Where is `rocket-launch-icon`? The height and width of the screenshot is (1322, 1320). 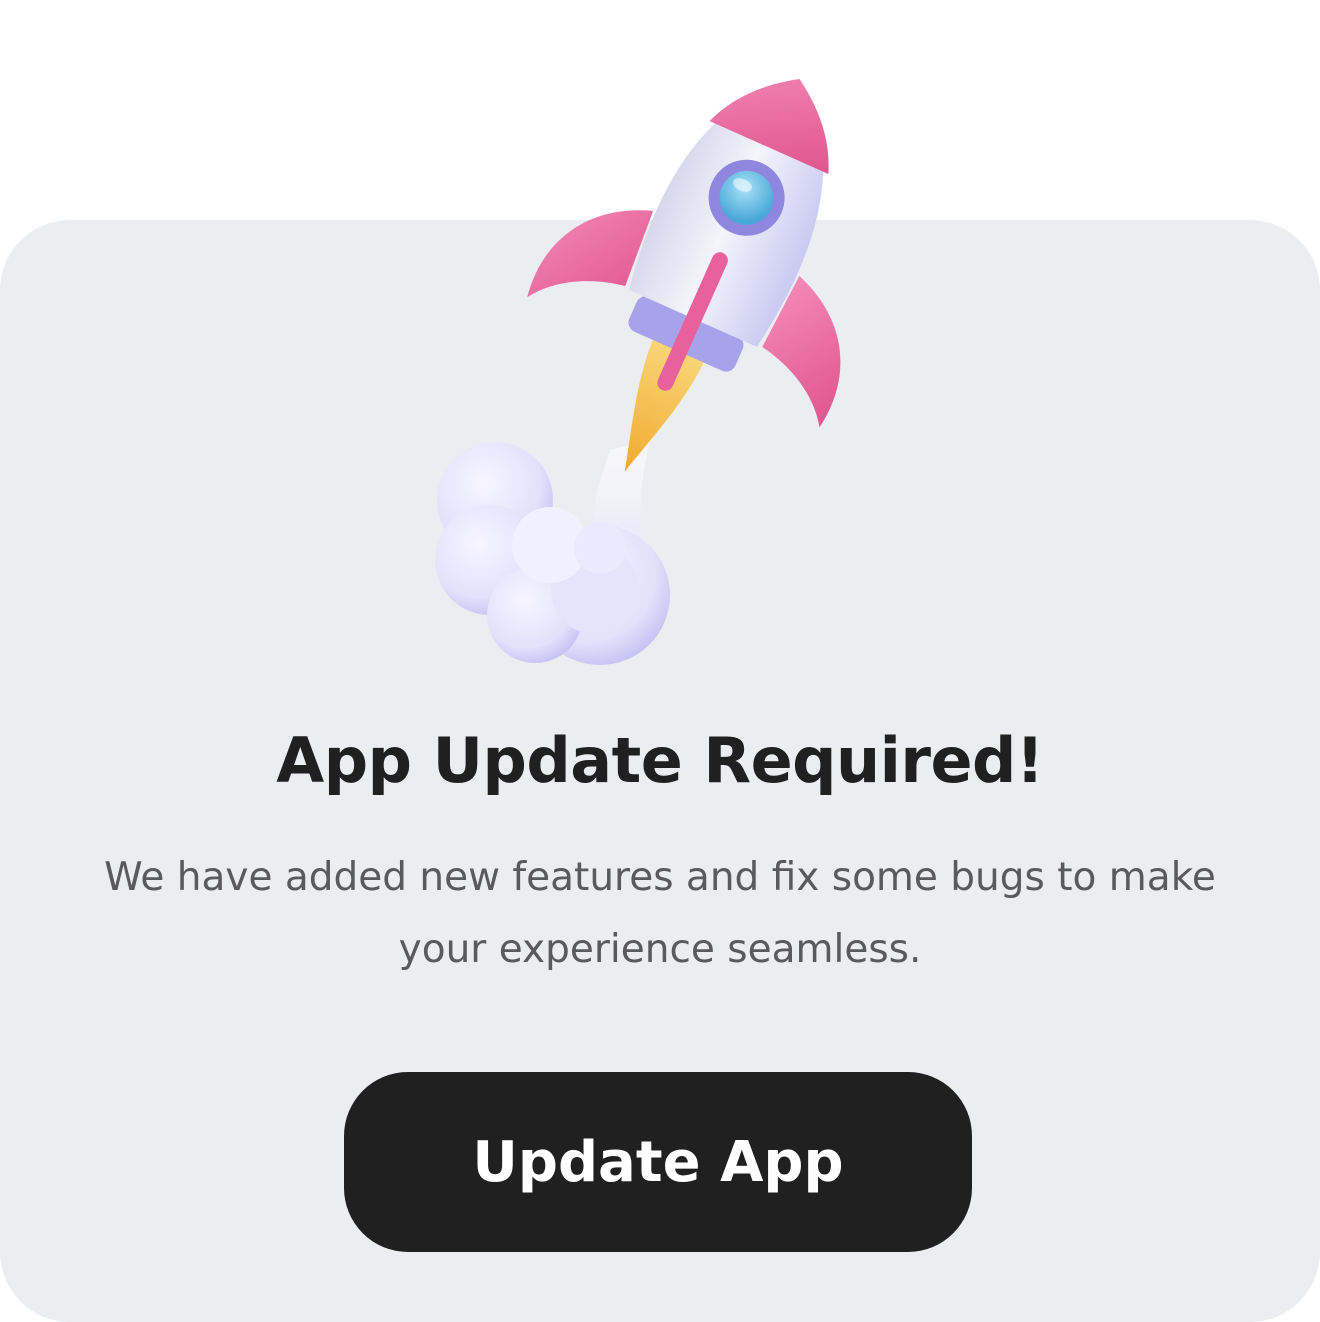 rocket-launch-icon is located at coordinates (638, 372).